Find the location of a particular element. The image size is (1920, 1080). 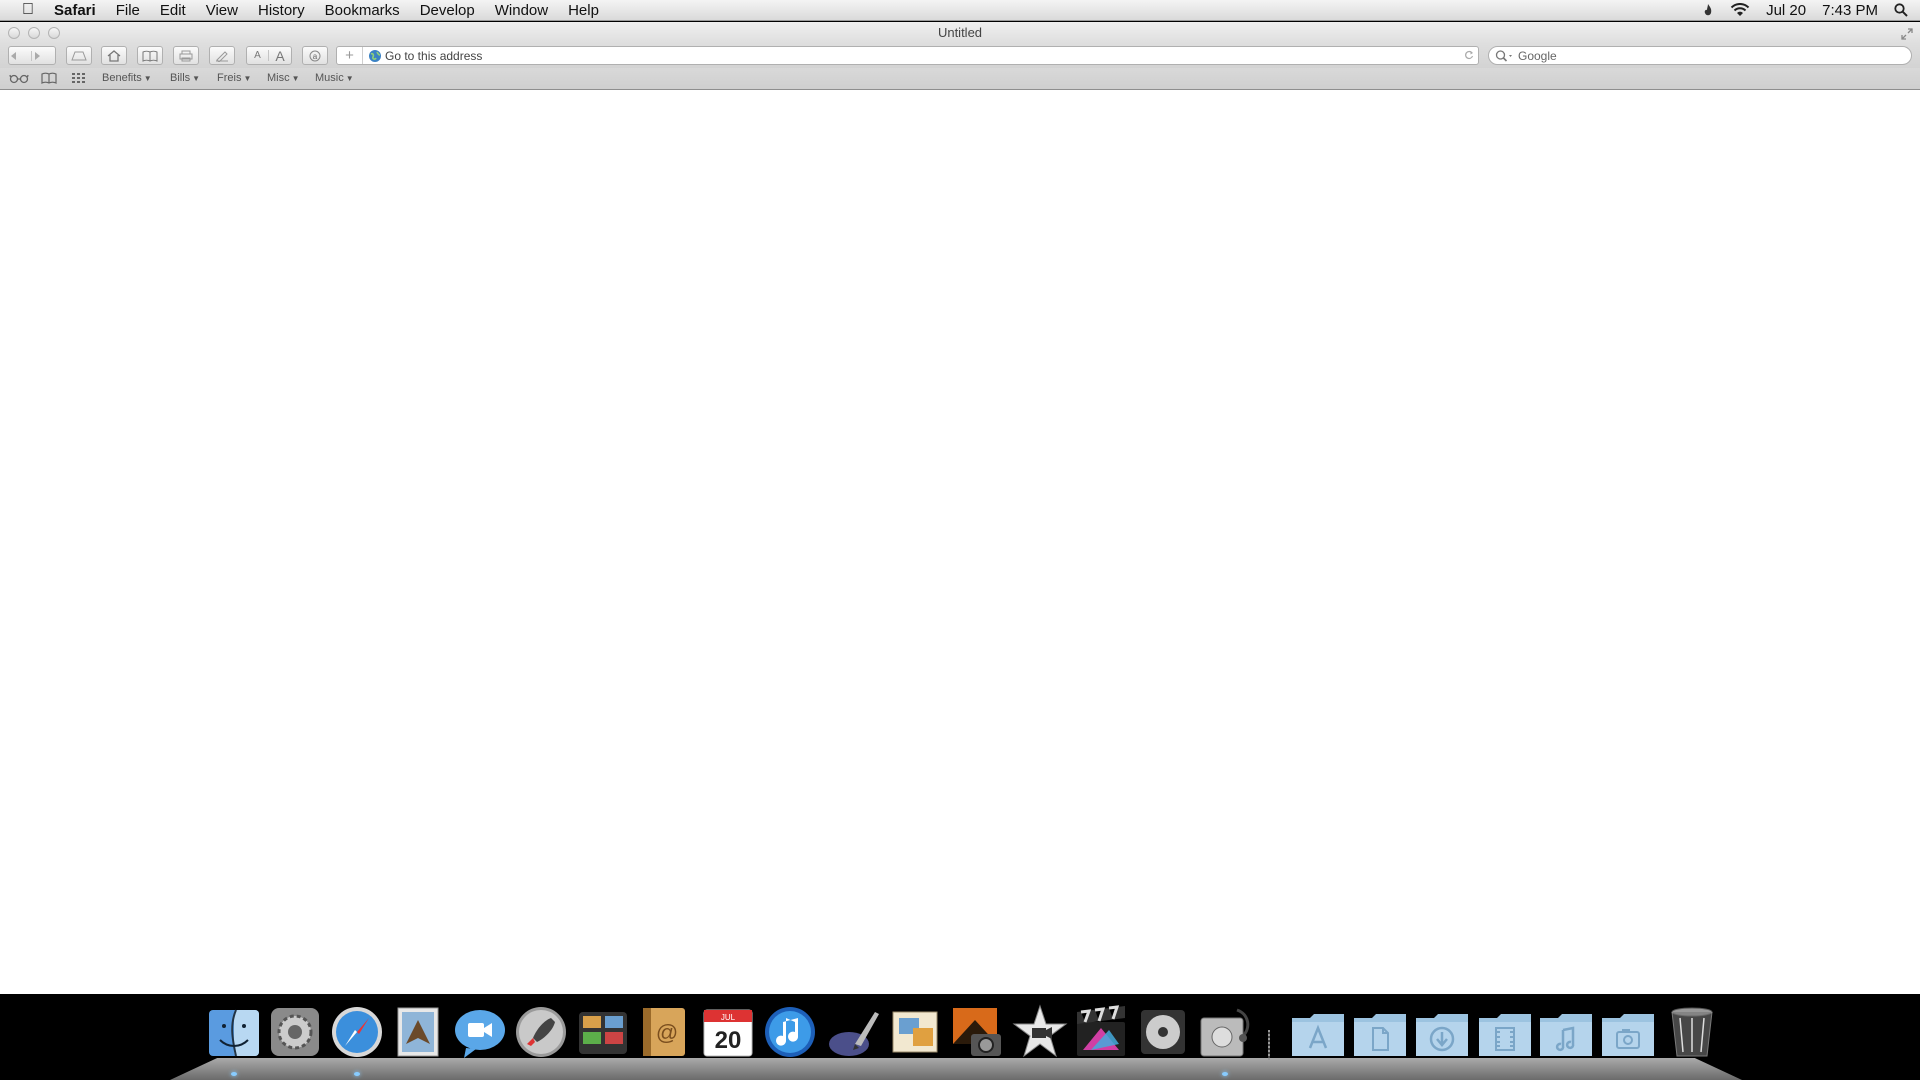

calendar-month: JUL is located at coordinates (728, 1017).